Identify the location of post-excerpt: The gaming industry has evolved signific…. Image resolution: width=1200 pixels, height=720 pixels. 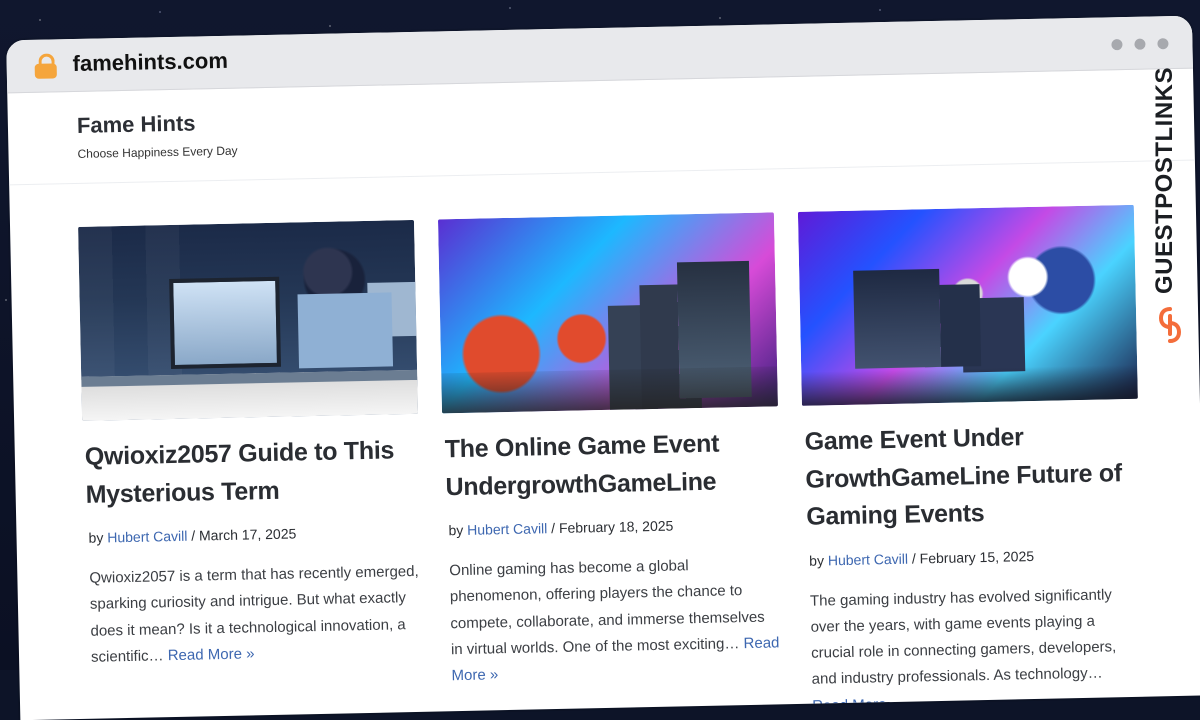
(976, 650).